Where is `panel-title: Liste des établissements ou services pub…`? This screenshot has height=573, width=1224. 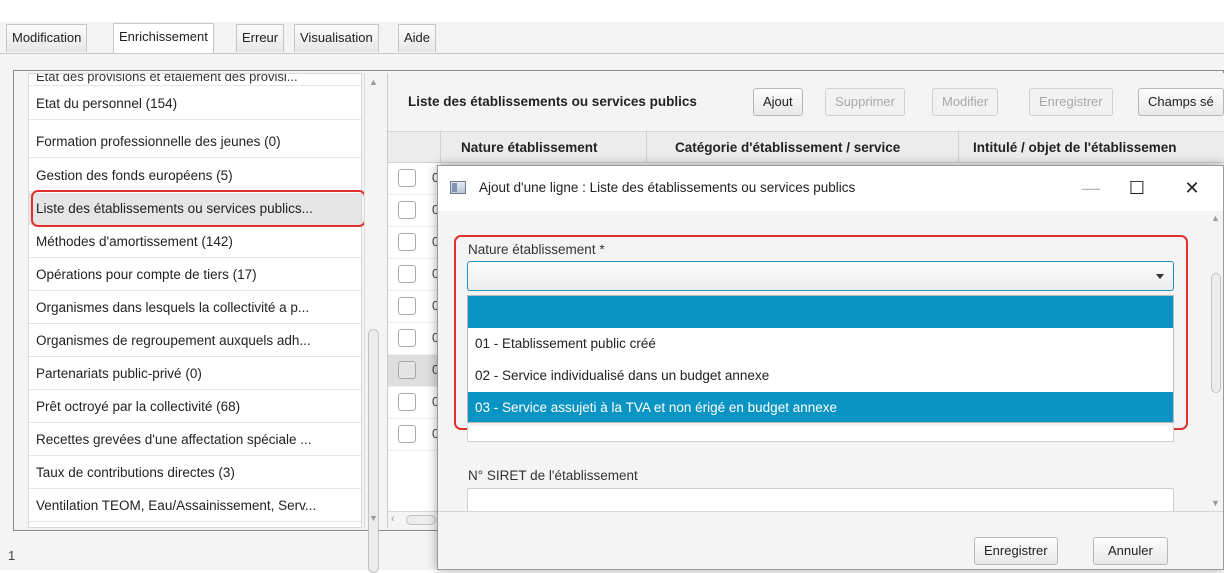 panel-title: Liste des établissements ou services pub… is located at coordinates (552, 101).